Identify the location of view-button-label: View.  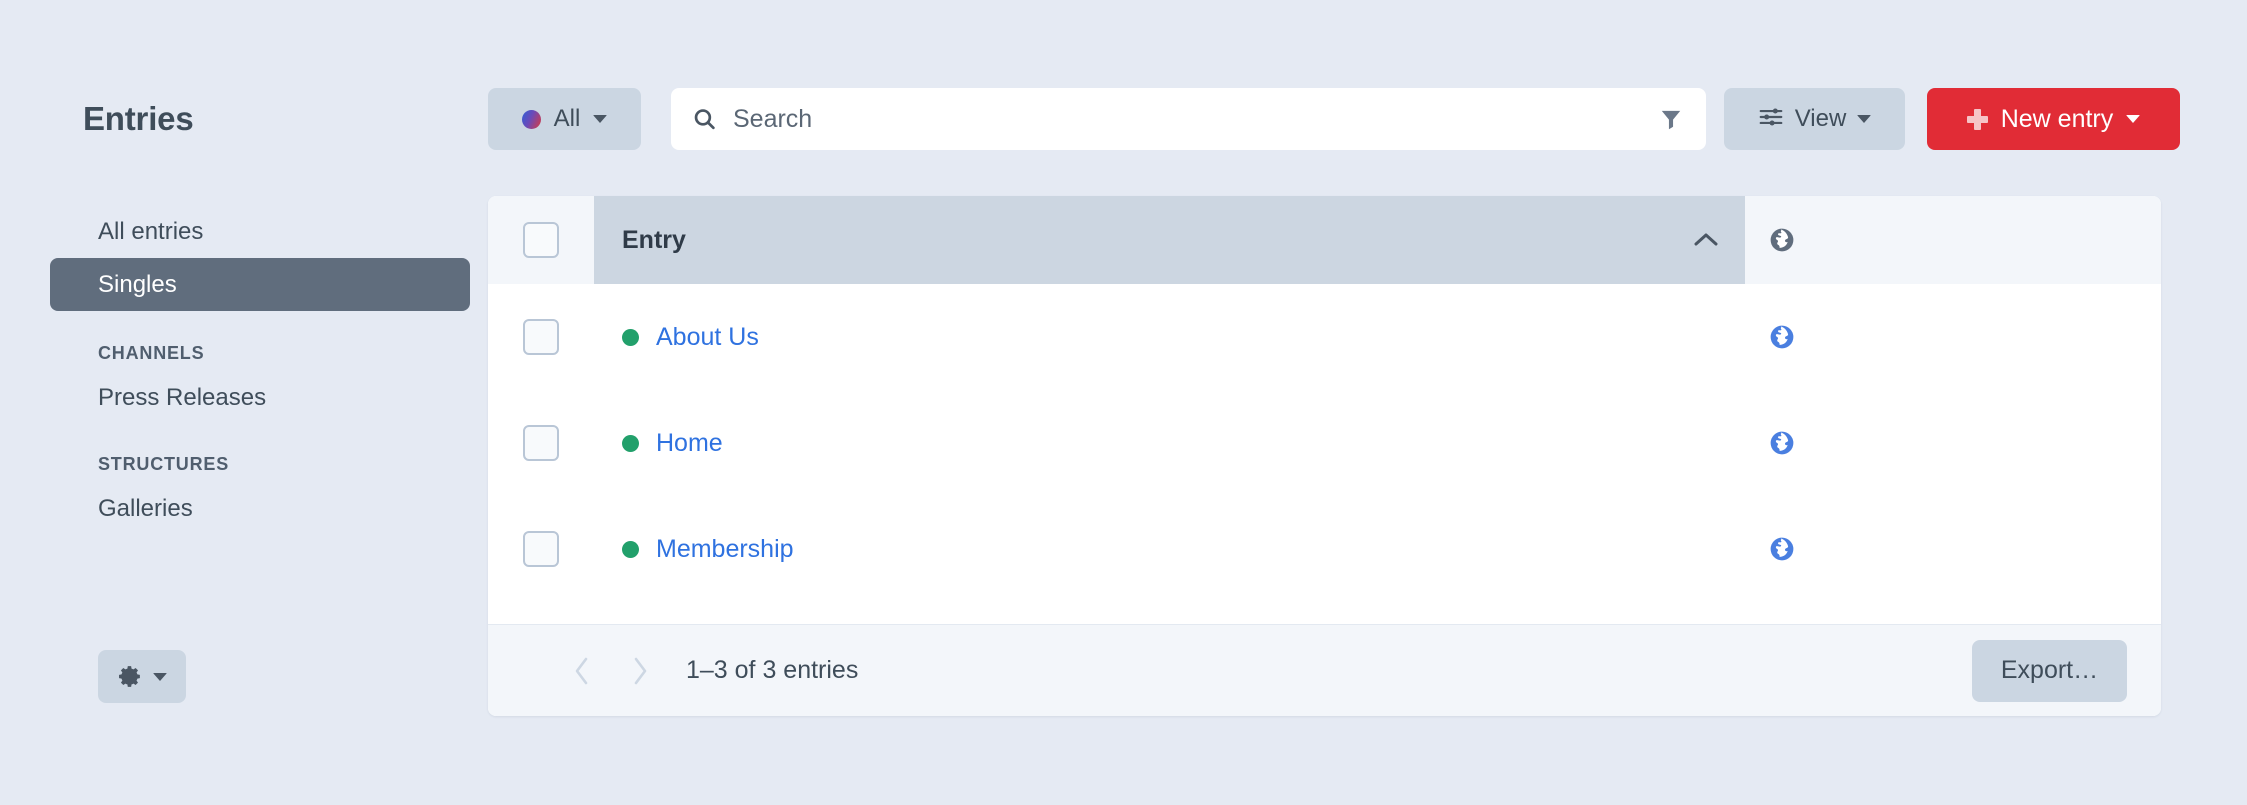
(1820, 118).